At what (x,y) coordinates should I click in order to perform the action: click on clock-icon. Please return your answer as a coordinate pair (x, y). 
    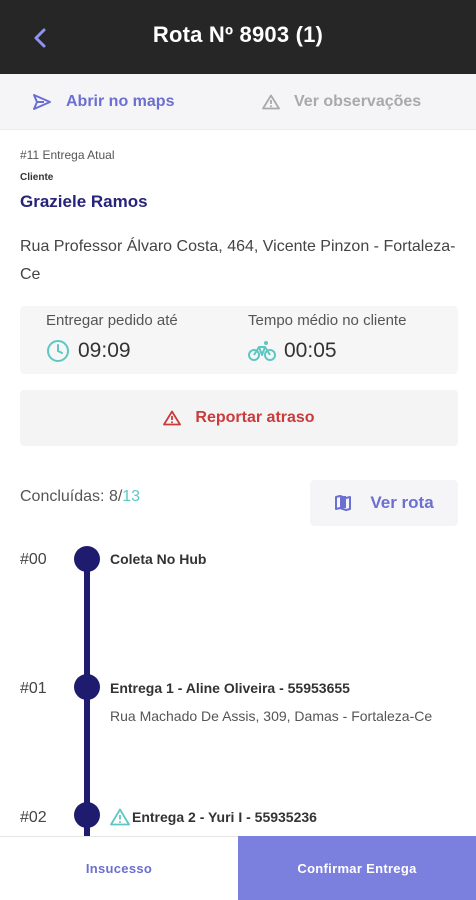
    Looking at the image, I should click on (58, 351).